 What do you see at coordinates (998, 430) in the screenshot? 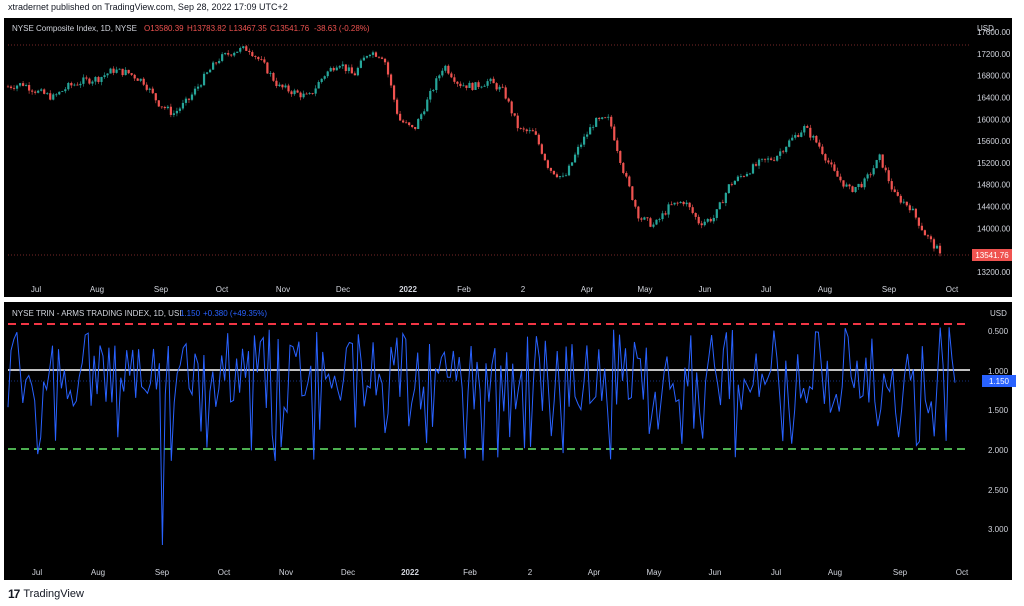
I see `trin-axis: 0.500 1.000 1.500 2.000 2.500 3.000` at bounding box center [998, 430].